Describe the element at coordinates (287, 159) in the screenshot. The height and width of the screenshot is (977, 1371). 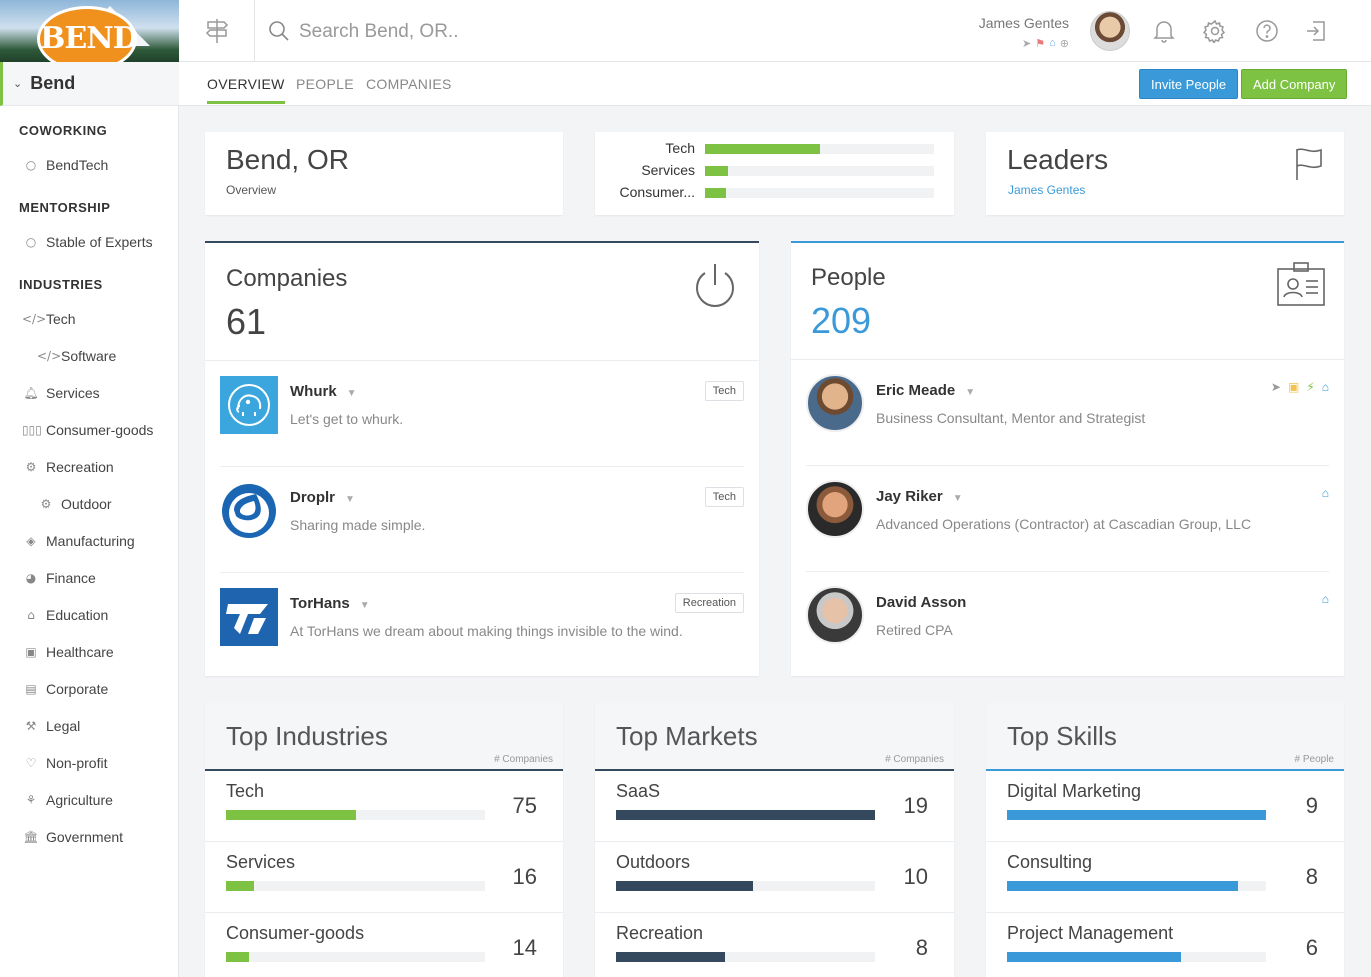
I see `page-title: Bend, OR` at that location.